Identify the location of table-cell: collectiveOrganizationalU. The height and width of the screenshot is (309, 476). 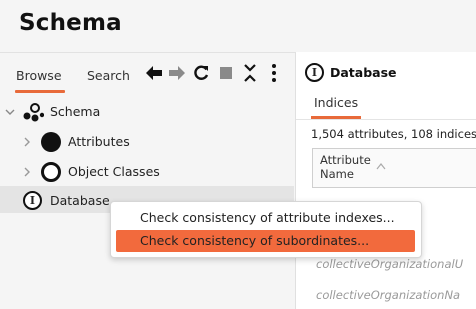
(389, 264).